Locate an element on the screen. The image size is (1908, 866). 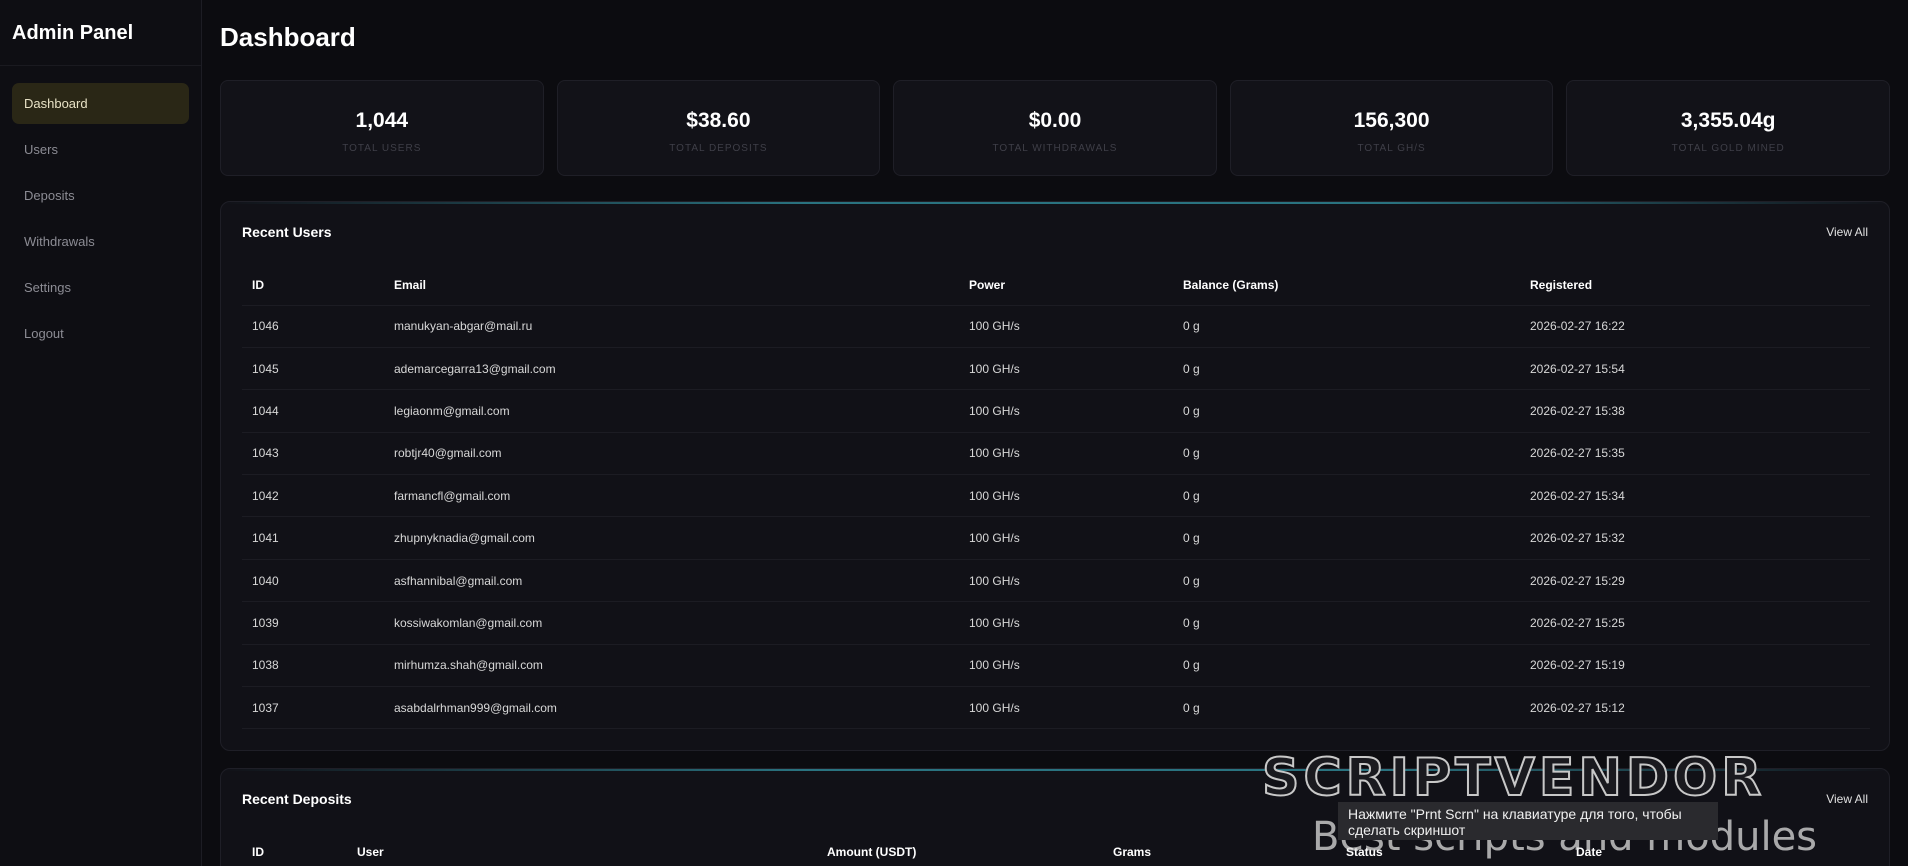
sidebar-item-settings: Settings is located at coordinates (100, 287).